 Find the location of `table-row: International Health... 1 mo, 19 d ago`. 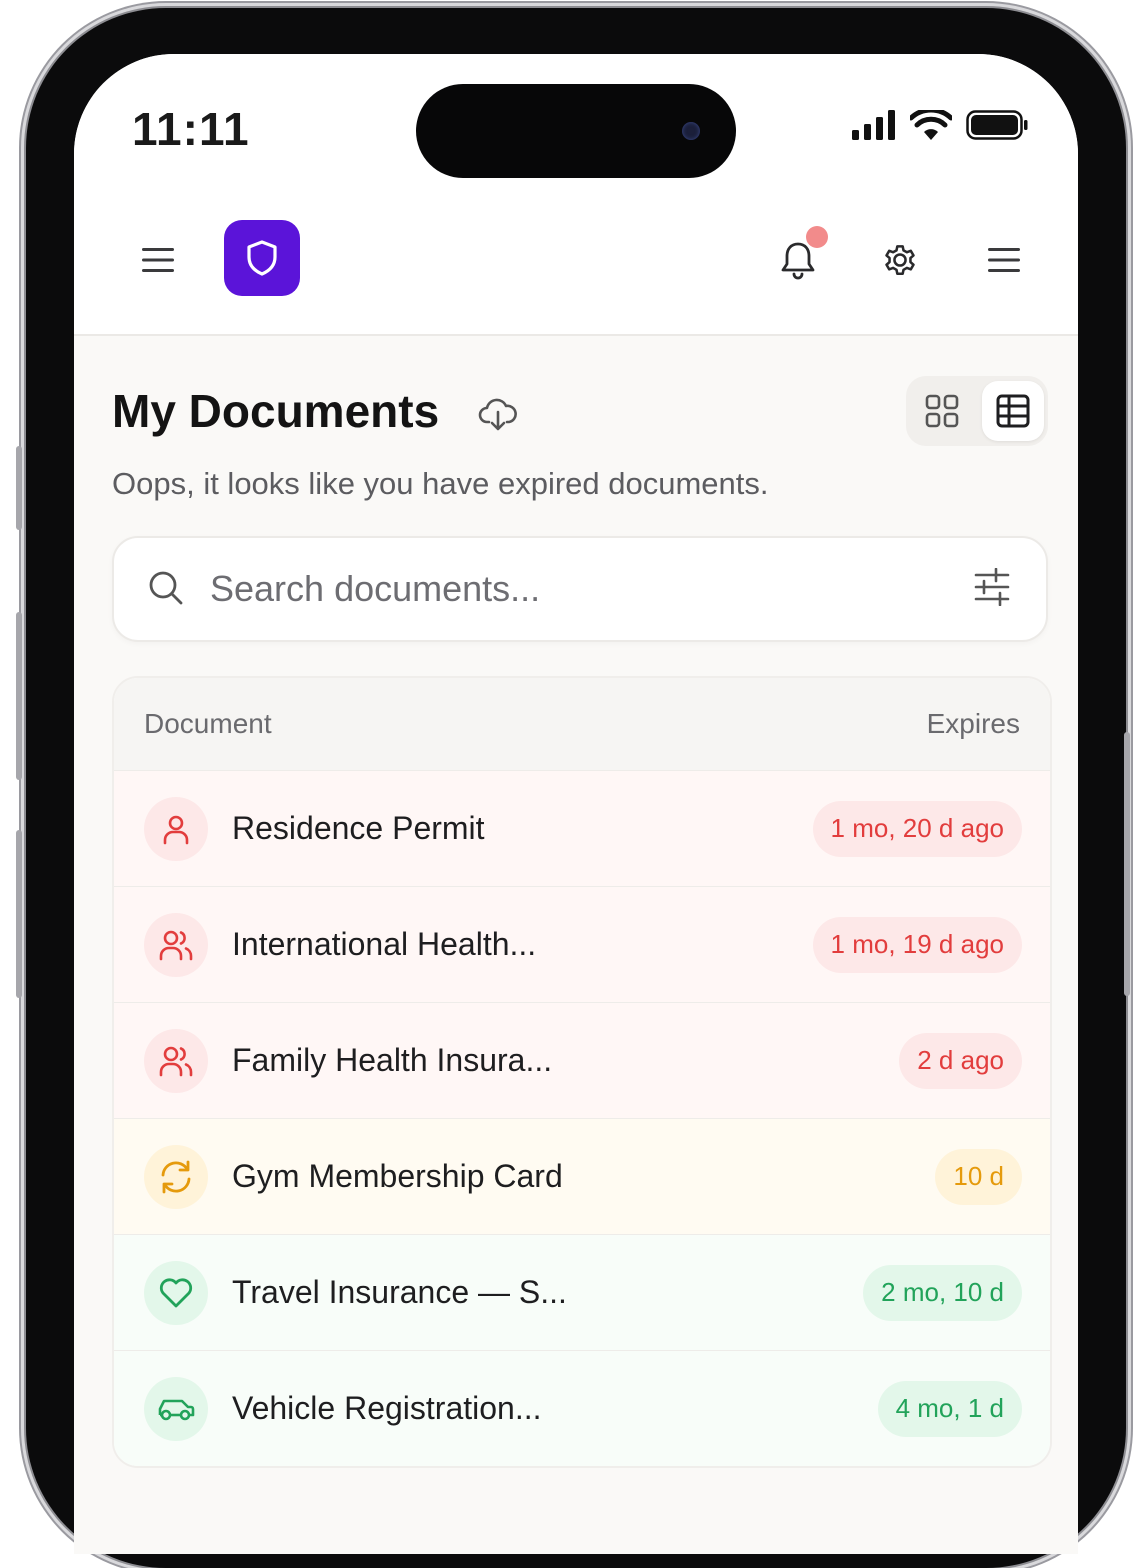

table-row: International Health... 1 mo, 19 d ago is located at coordinates (582, 944).